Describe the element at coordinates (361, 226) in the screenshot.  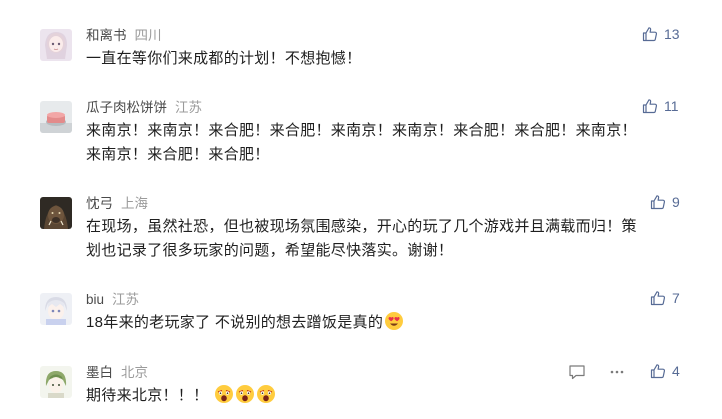
I see `comment-text-line: 在现场，虽然社恐，但也被现场氛围感染，开心的玩了几个游戏并且满载而归！策` at that location.